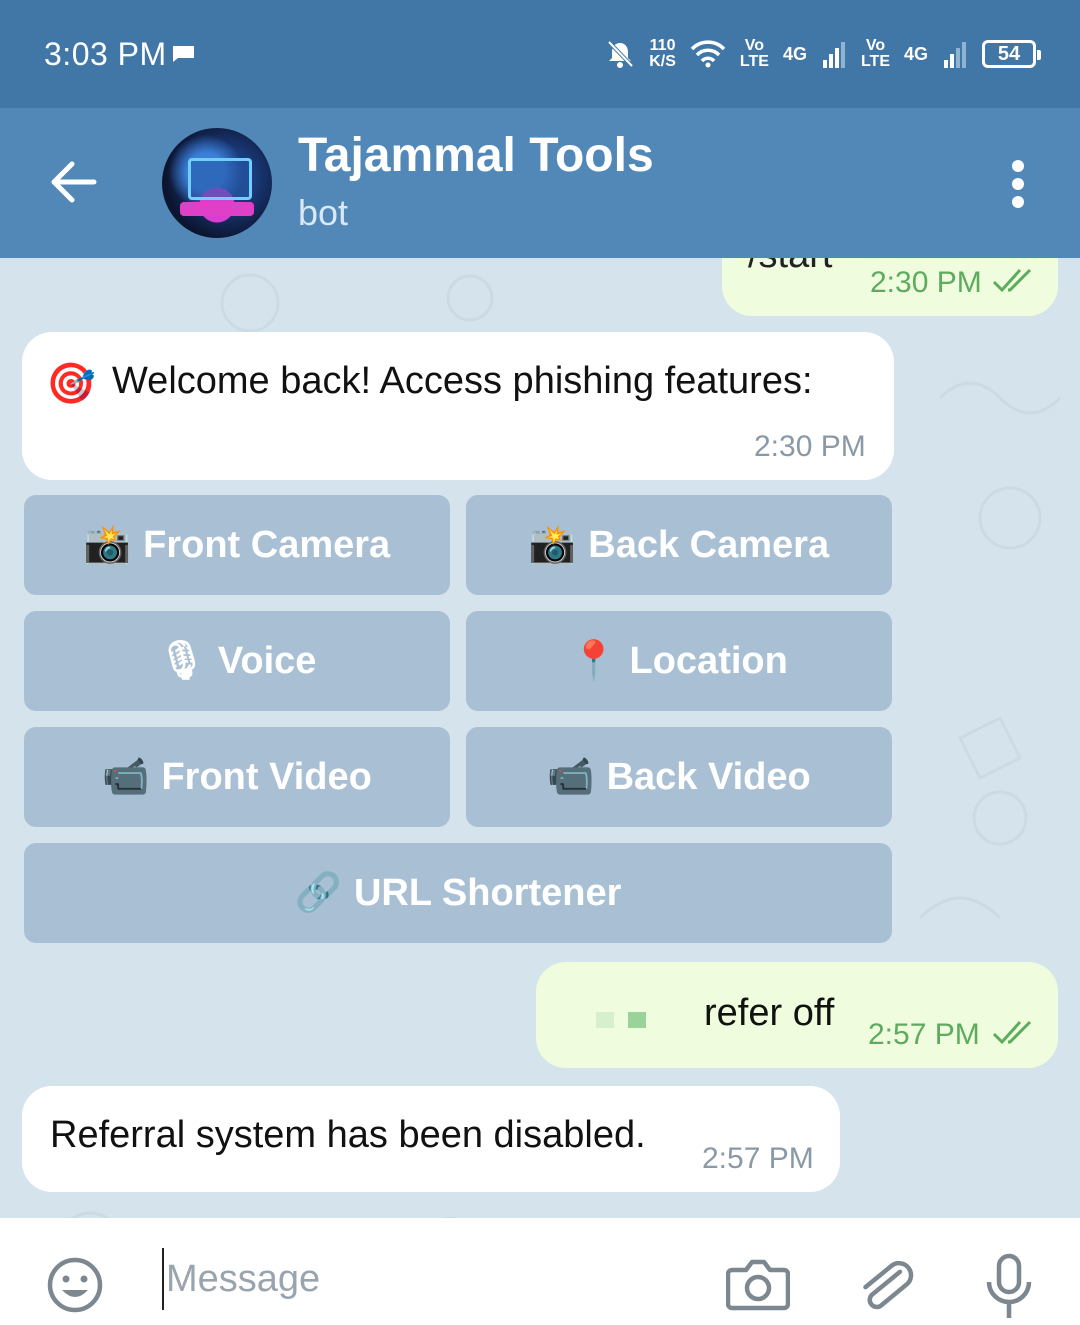 The width and height of the screenshot is (1080, 1325). Describe the element at coordinates (105, 54) in the screenshot. I see `status-time: 3:03 PM` at that location.